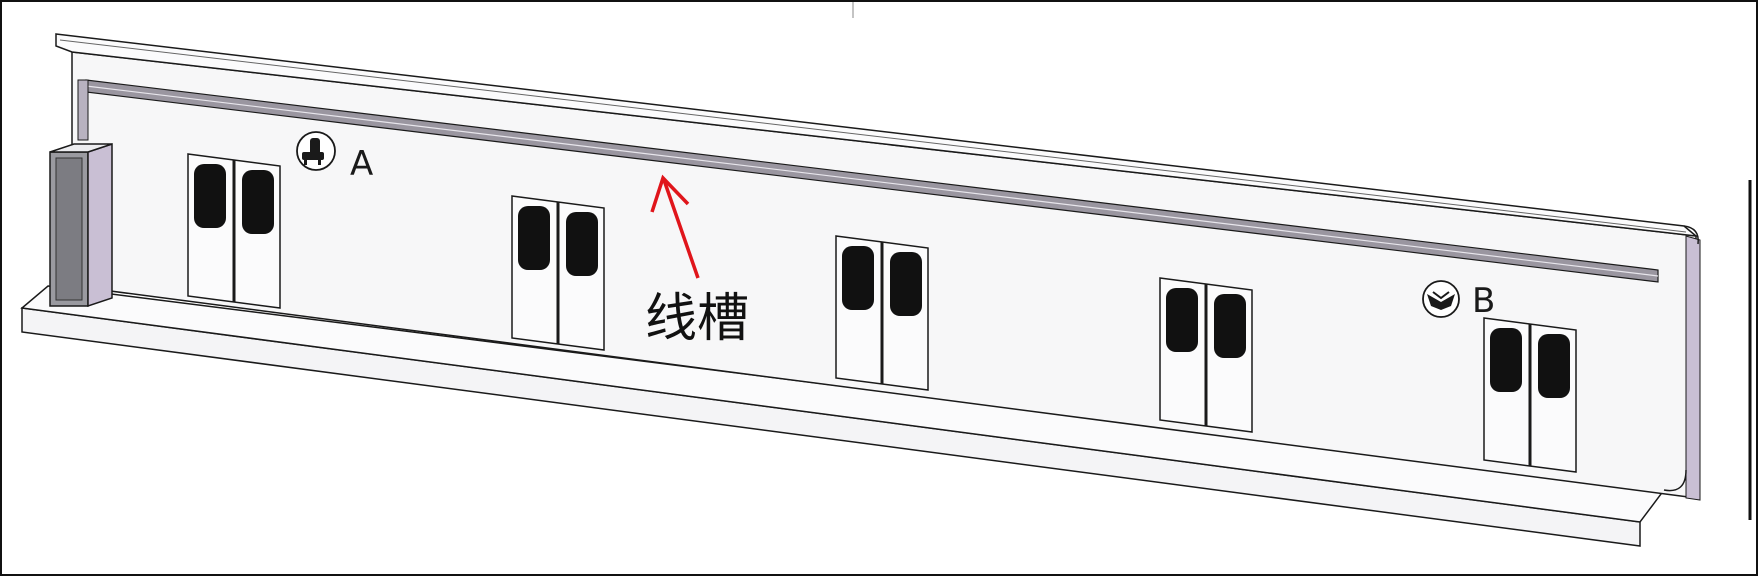 The image size is (1758, 580). What do you see at coordinates (1693, 368) in the screenshot?
I see `wall-end-cap` at bounding box center [1693, 368].